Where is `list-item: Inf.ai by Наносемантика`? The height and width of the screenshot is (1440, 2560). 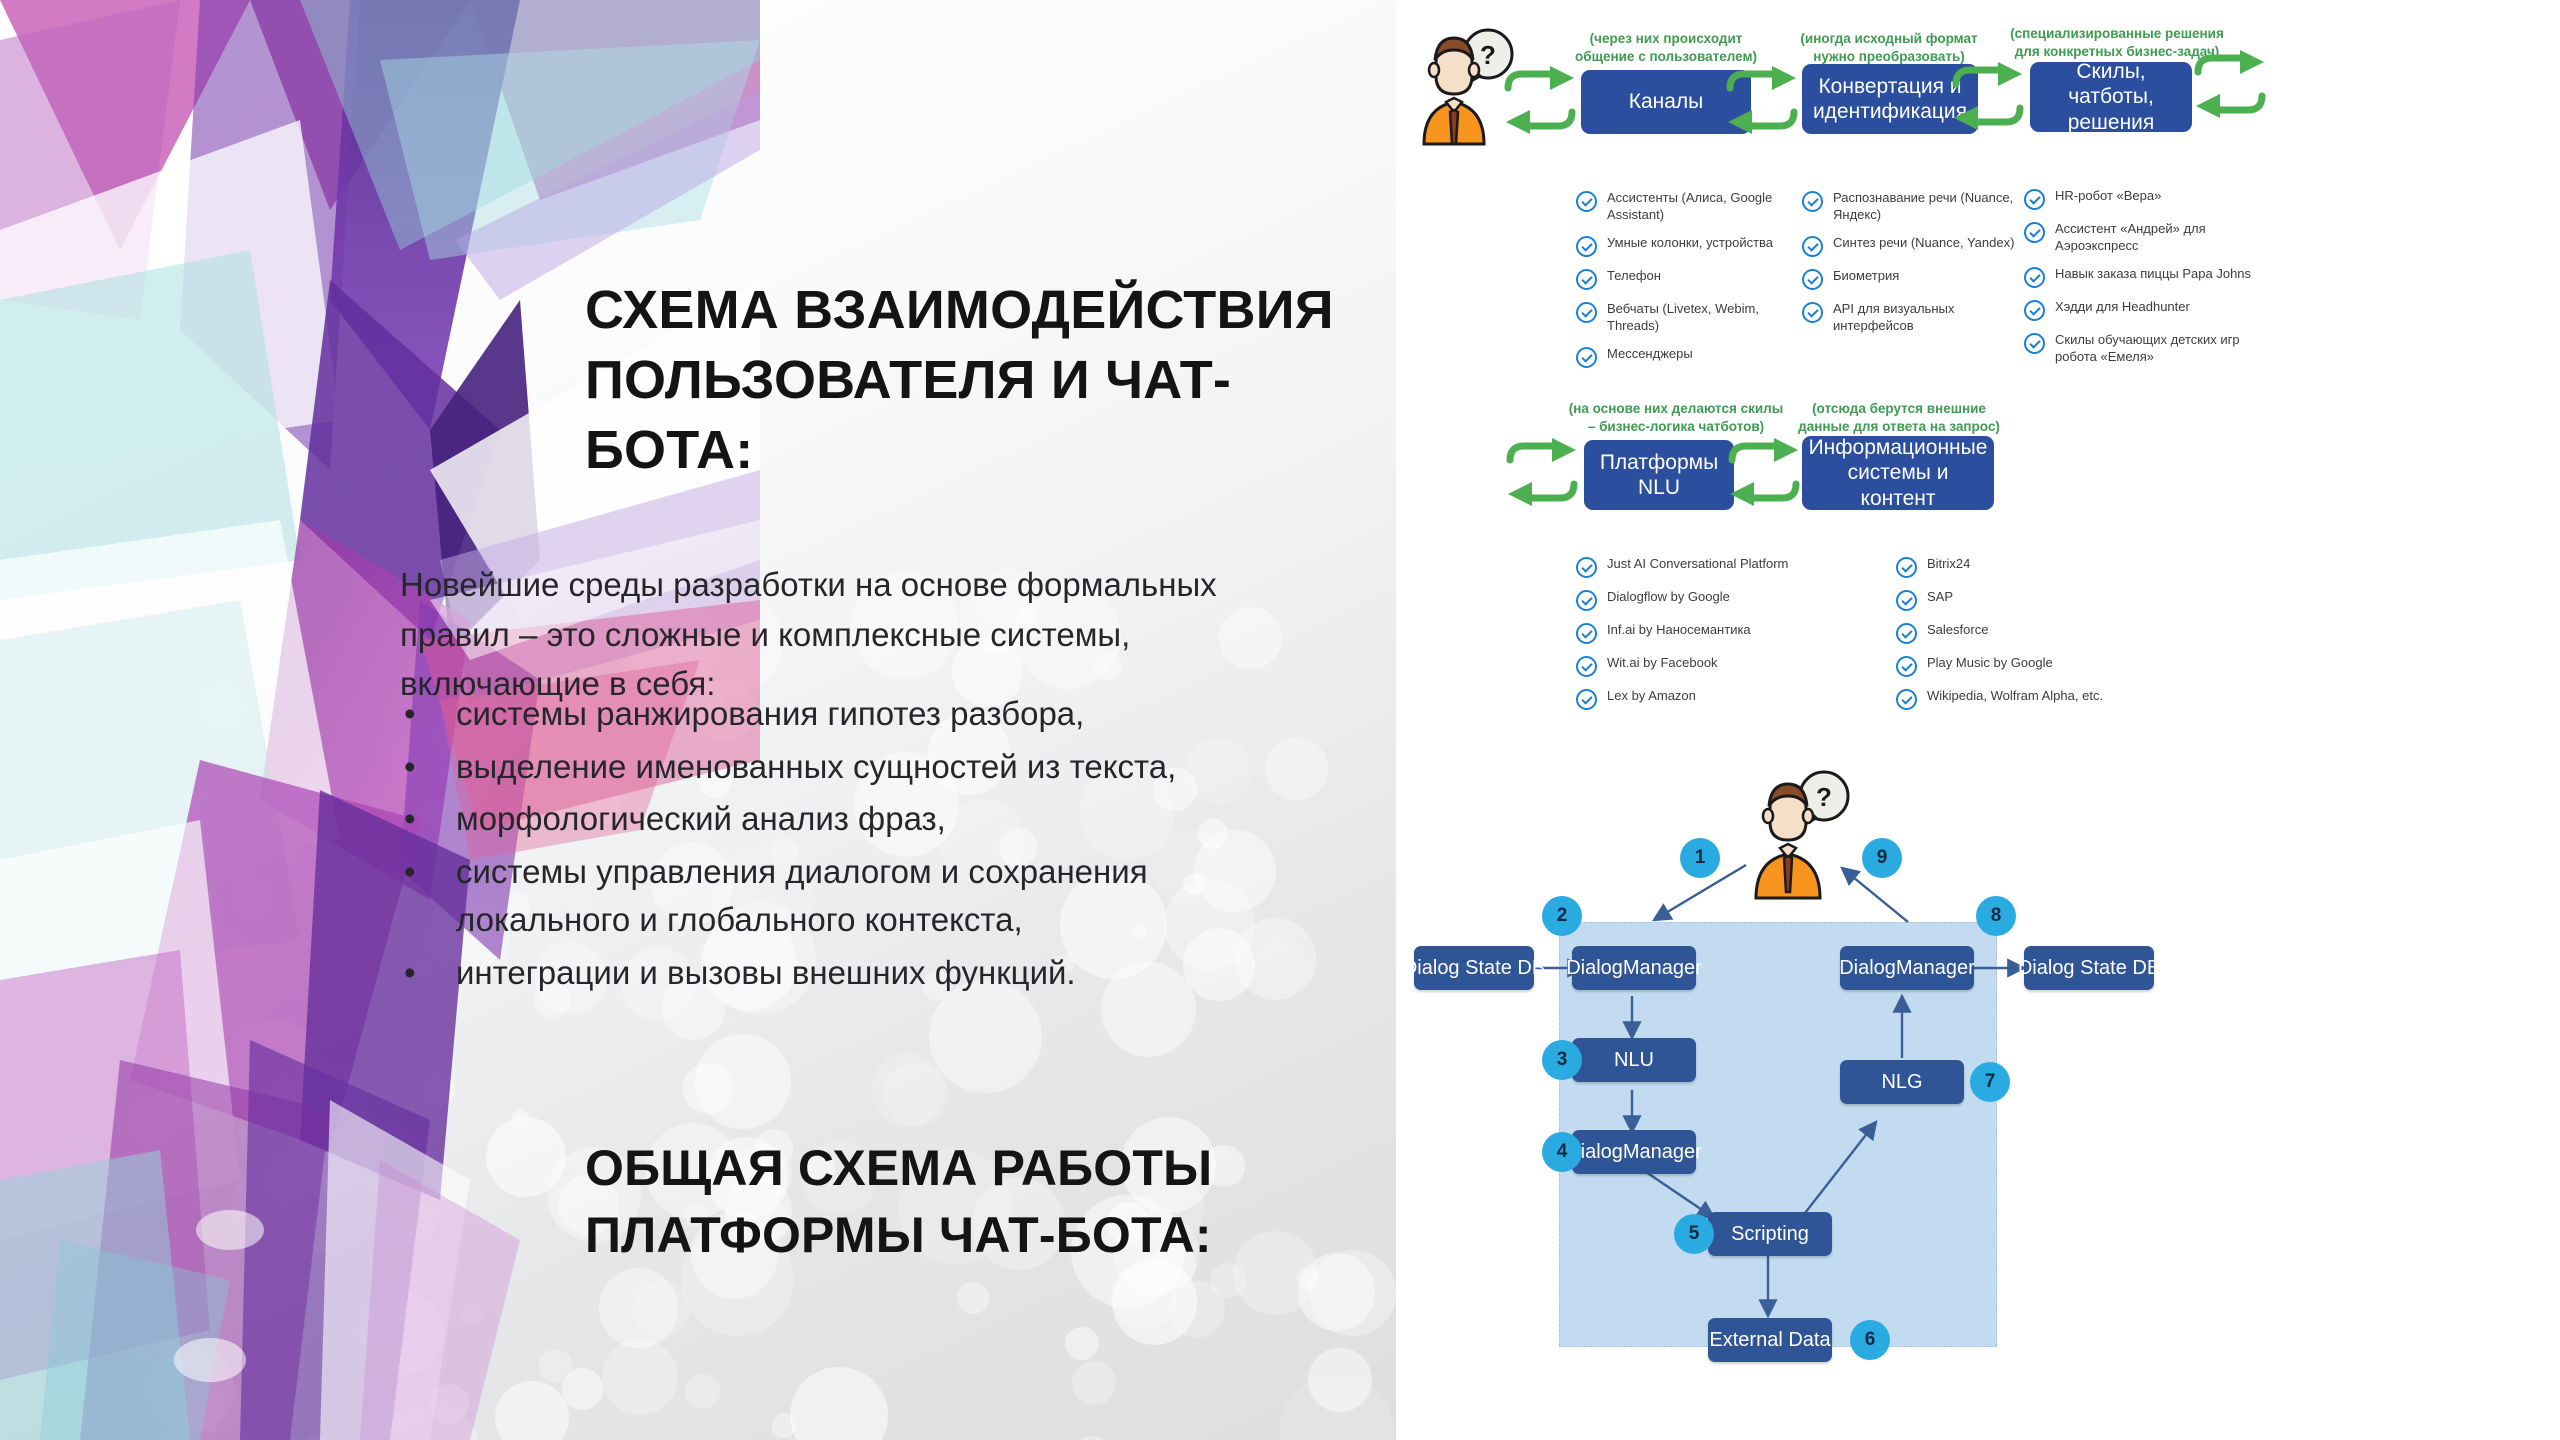
list-item: Inf.ai by Наносемантика is located at coordinates (1693, 633).